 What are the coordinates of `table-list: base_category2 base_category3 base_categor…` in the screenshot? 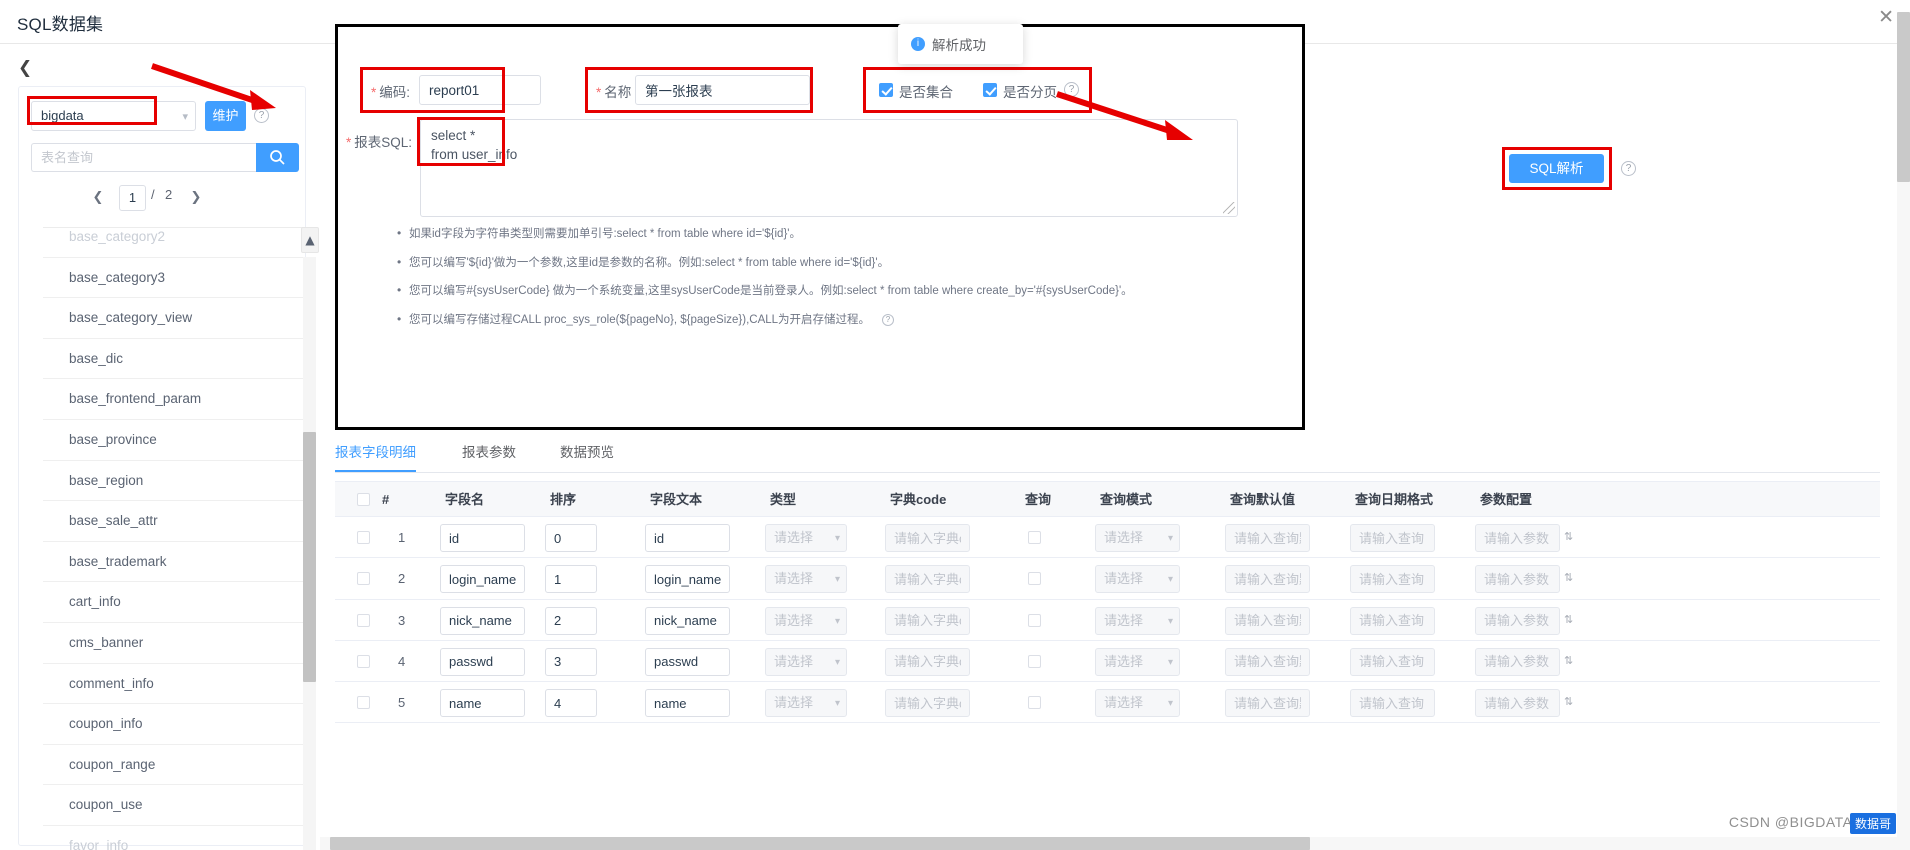 It's located at (176, 538).